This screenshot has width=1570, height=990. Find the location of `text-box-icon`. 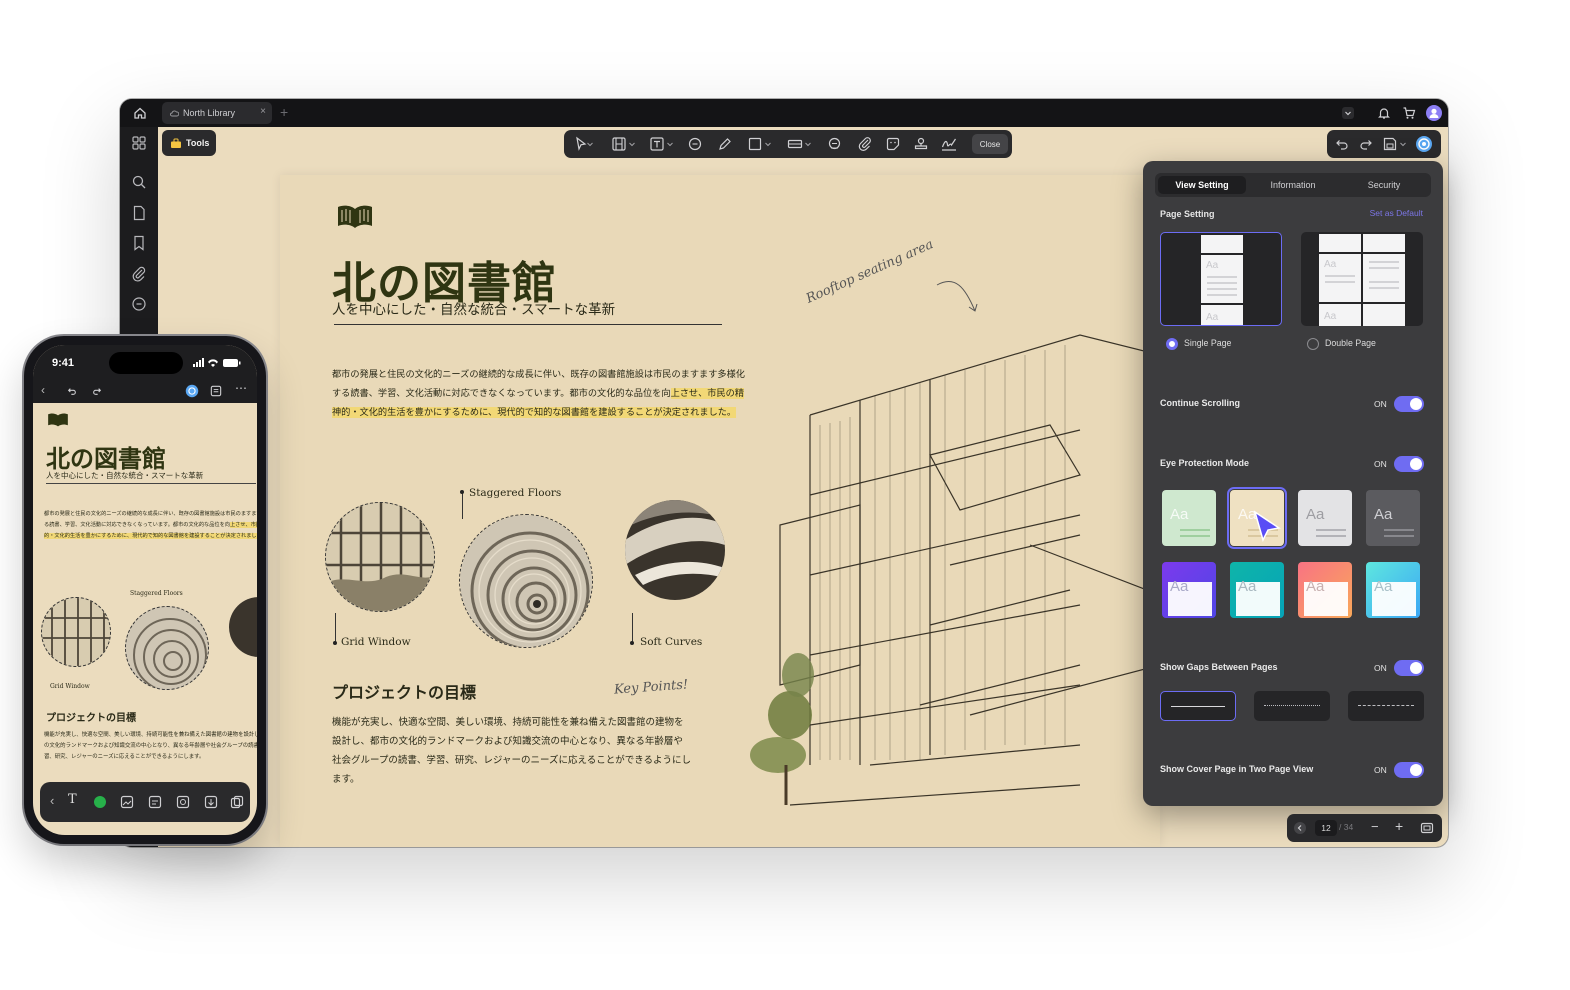

text-box-icon is located at coordinates (619, 144).